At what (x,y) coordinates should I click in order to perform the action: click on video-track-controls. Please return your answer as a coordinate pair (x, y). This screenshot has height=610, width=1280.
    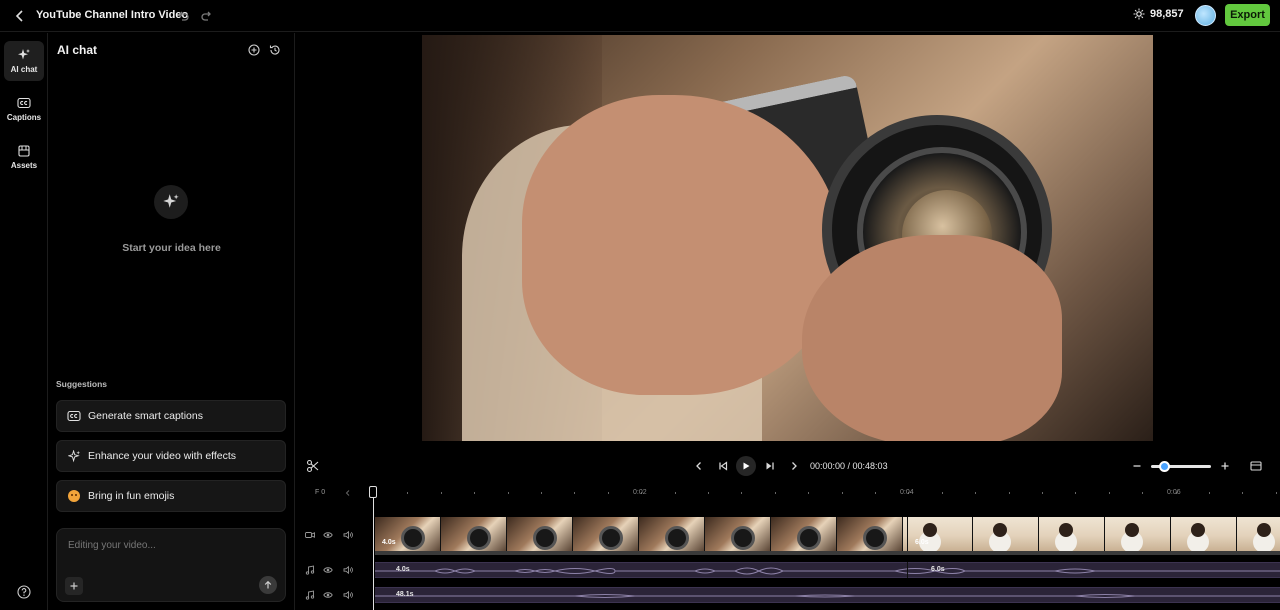
    Looking at the image, I should click on (329, 535).